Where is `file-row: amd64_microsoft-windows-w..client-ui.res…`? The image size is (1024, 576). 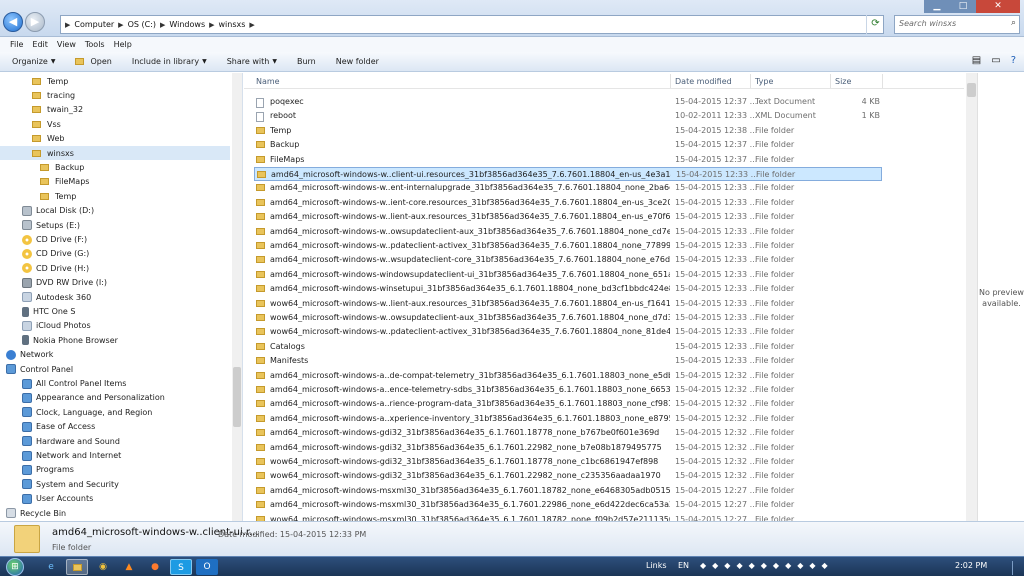
file-row: amd64_microsoft-windows-w..client-ui.res… is located at coordinates (568, 174).